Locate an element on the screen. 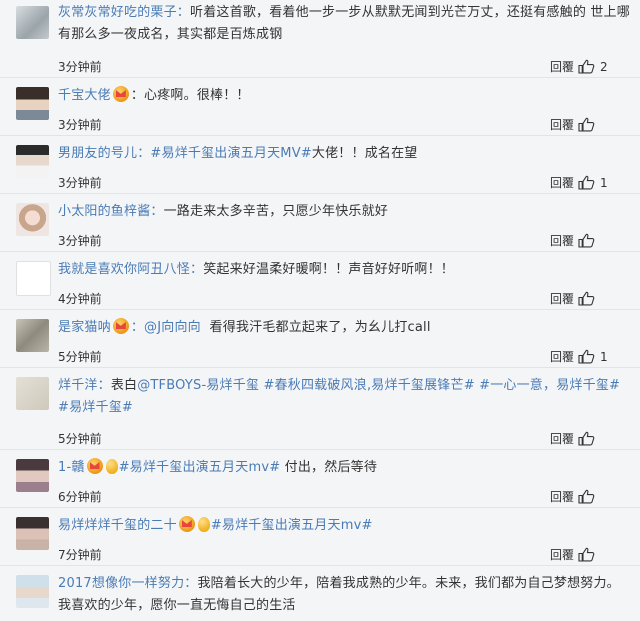  comment-body: 一路走来太多辛苦，只愿少年快乐就好 is located at coordinates (276, 211).